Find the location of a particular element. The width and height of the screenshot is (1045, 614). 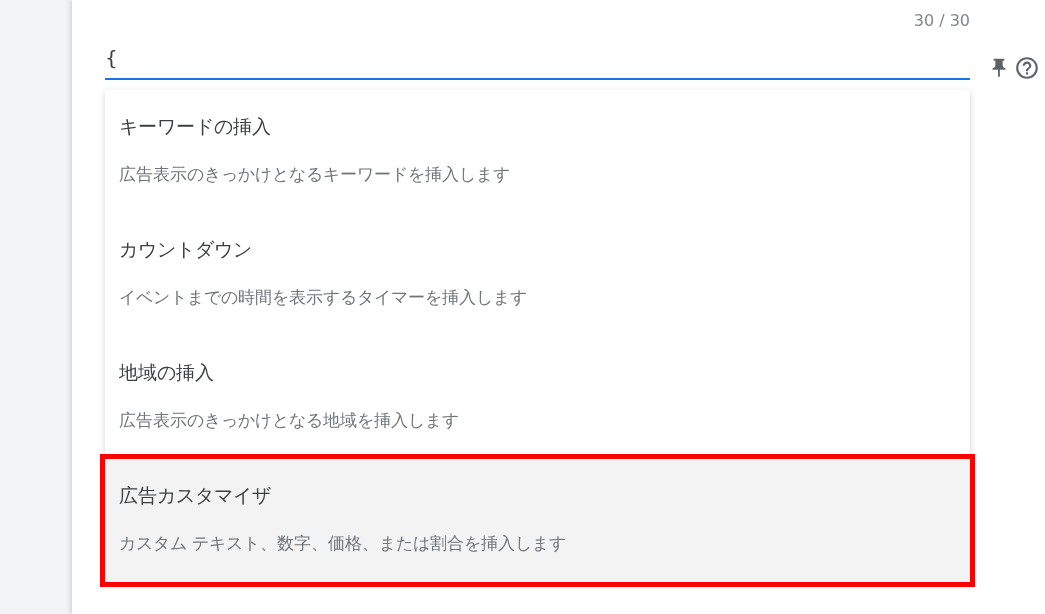

character-counter: 30 / 30 is located at coordinates (941, 21).